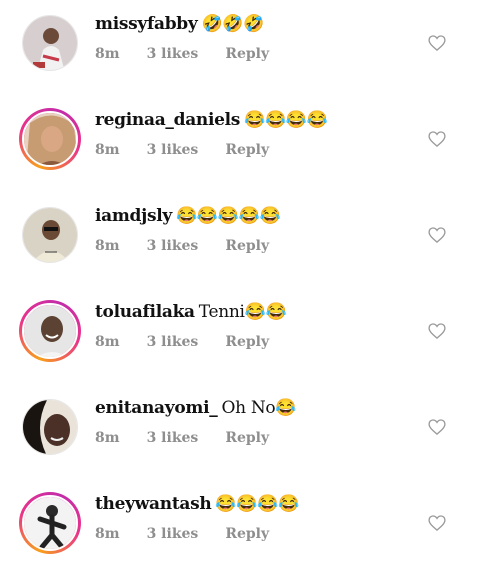 This screenshot has height=576, width=480. What do you see at coordinates (145, 312) in the screenshot?
I see `comment-username: toluafilaka` at bounding box center [145, 312].